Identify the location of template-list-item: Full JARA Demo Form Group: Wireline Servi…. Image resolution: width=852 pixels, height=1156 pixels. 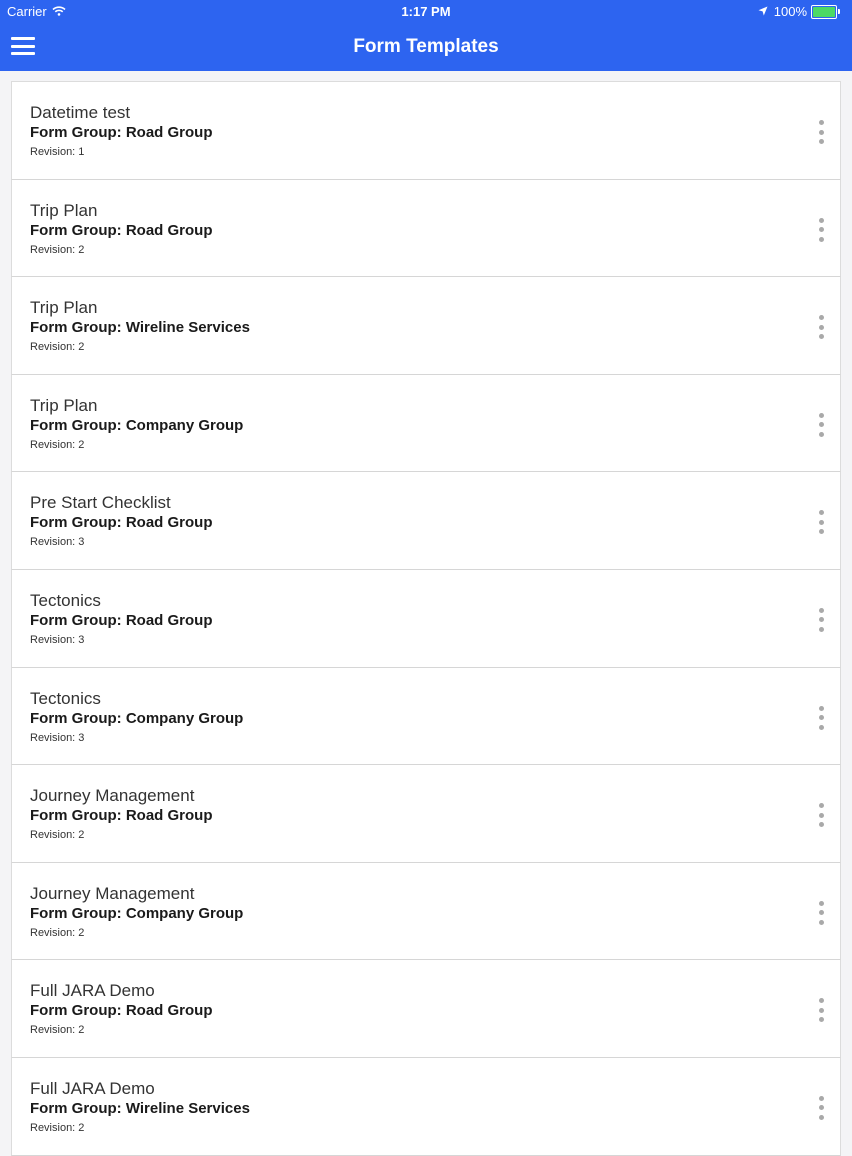
(426, 1106).